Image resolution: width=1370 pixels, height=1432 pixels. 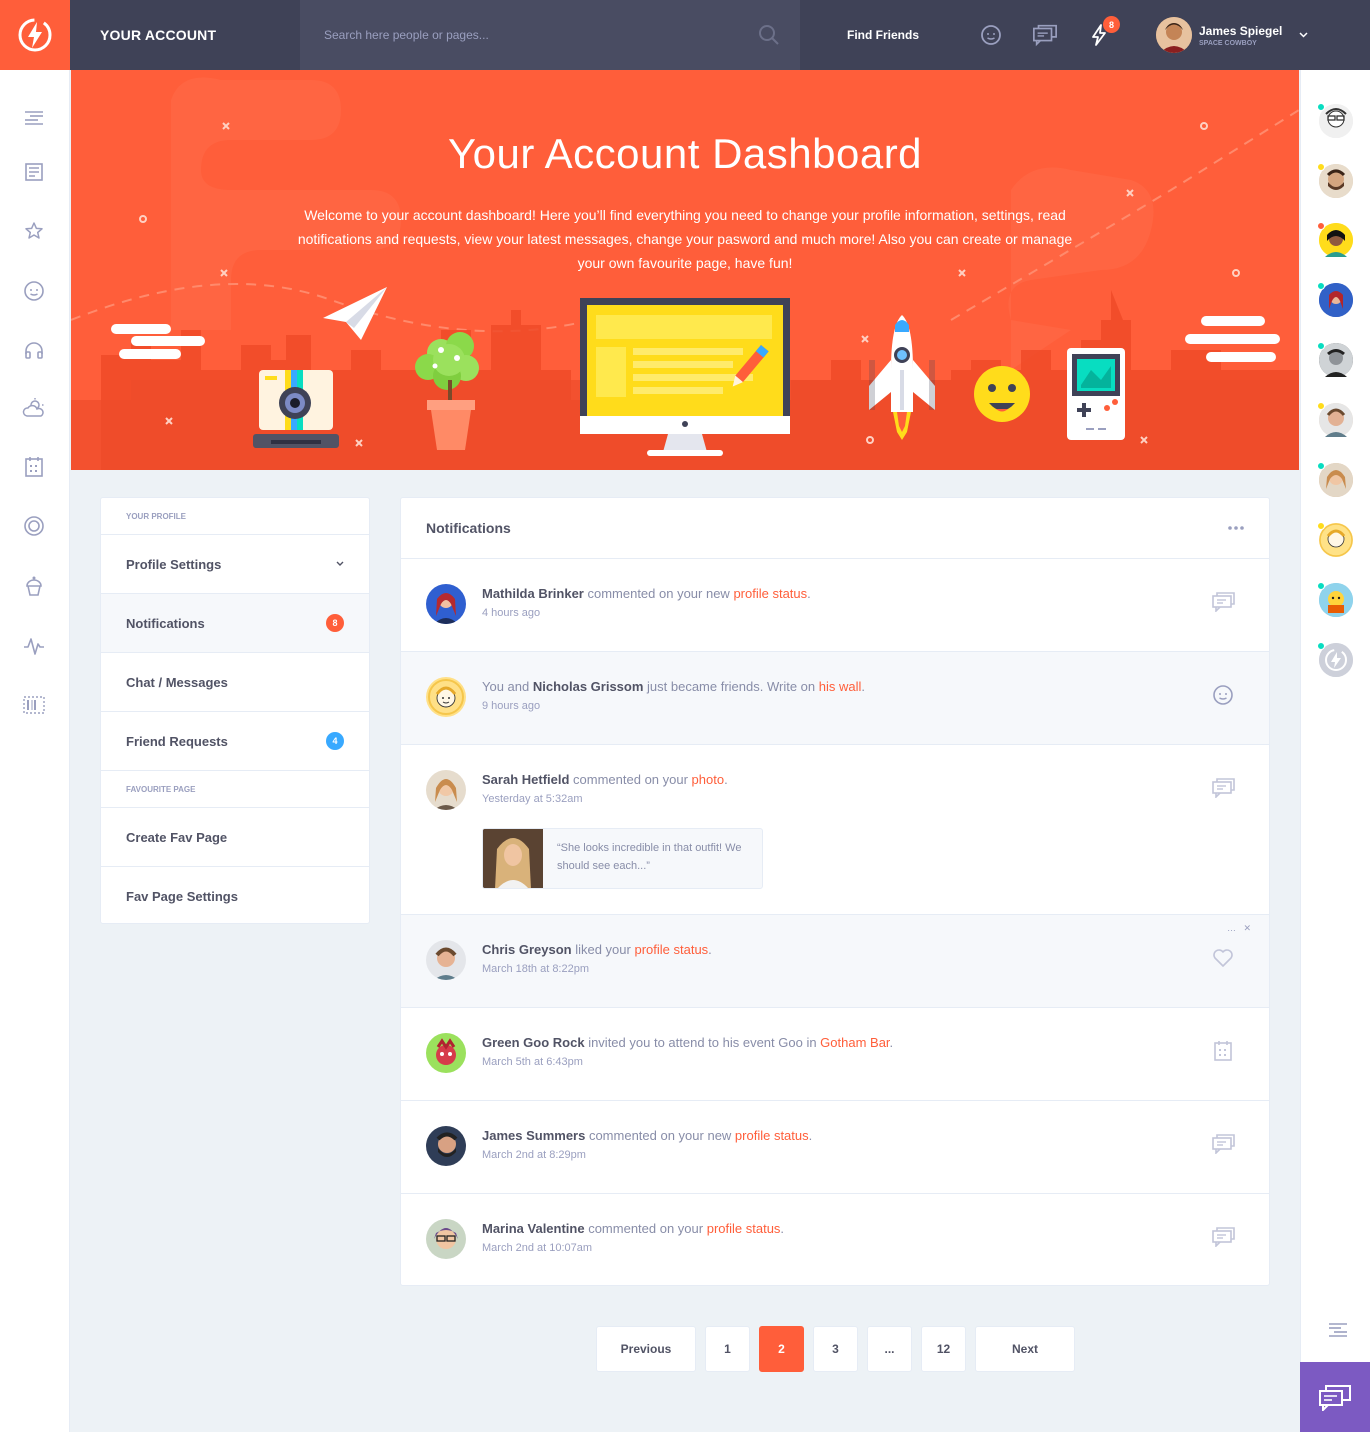 I want to click on activity-icon, so click(x=34, y=646).